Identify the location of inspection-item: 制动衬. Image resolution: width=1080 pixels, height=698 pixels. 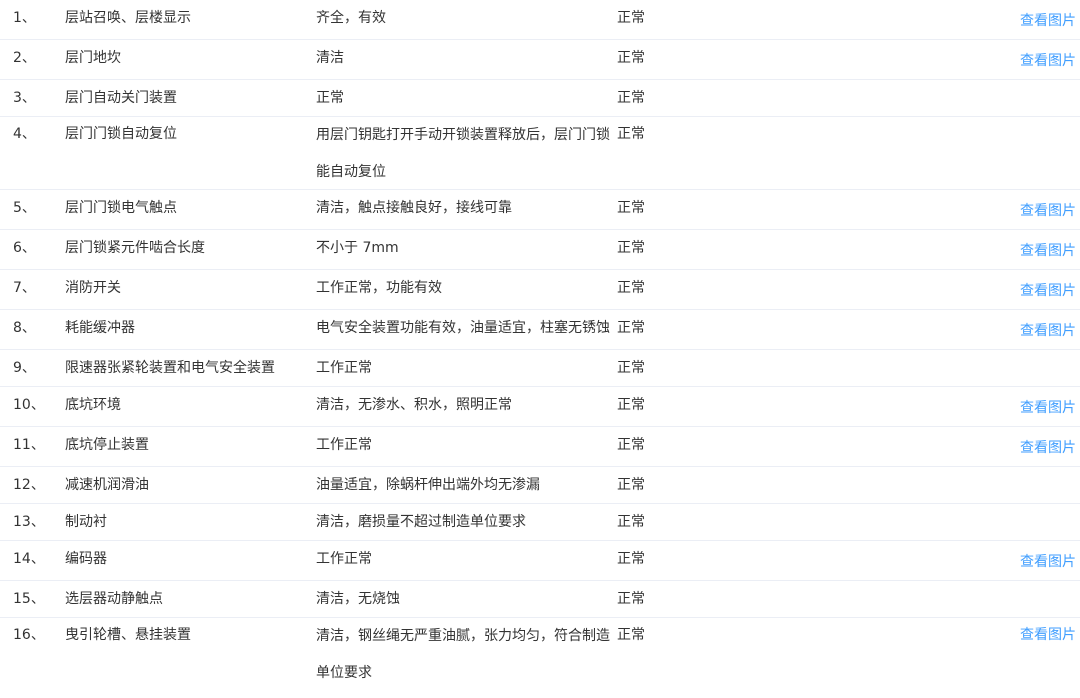
(86, 522).